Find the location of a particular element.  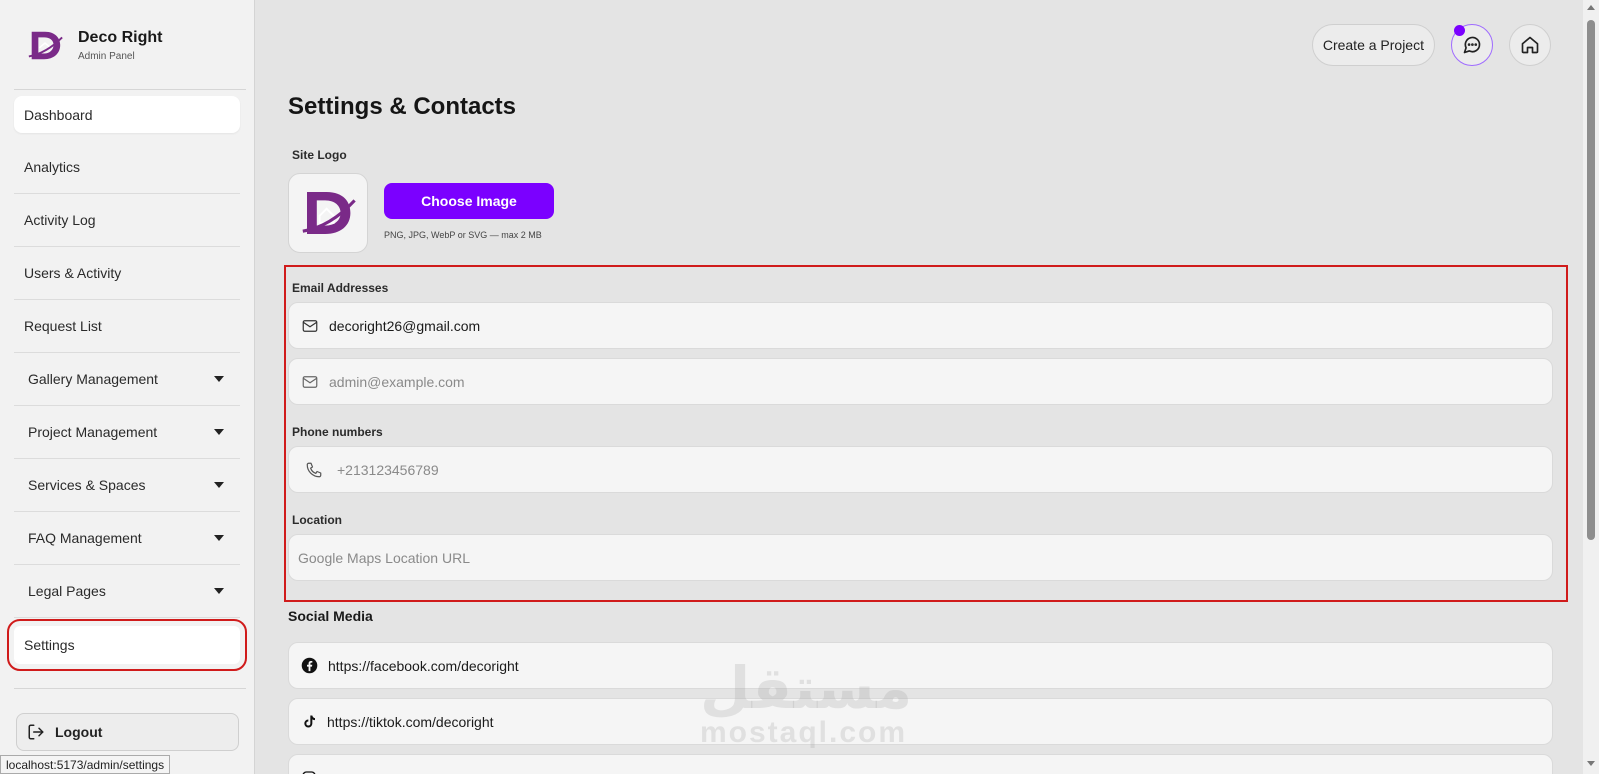

location-input is located at coordinates (848, 557).